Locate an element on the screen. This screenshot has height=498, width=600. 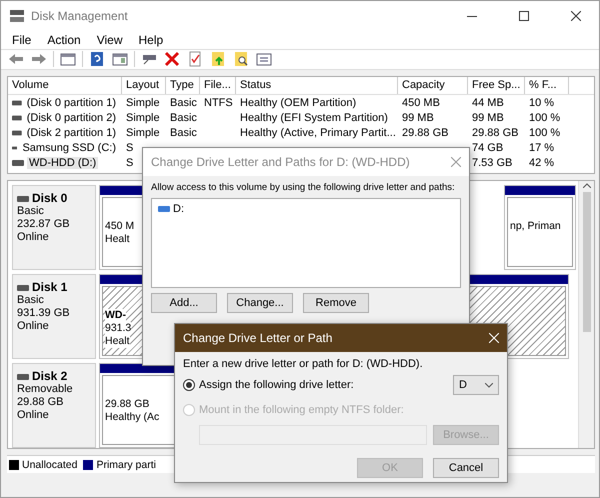
window-title: Disk Management is located at coordinates (80, 16).